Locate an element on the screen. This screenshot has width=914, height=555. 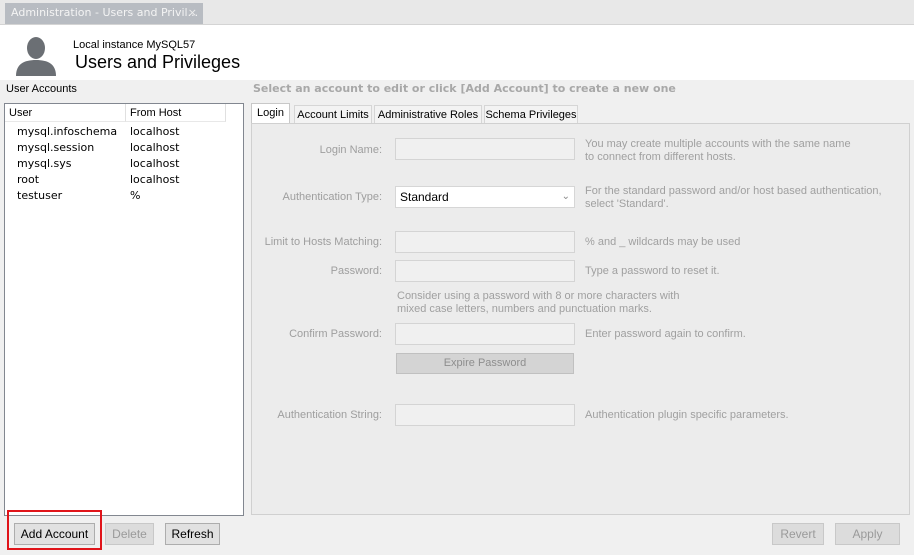
login-name-label: Login Name: is located at coordinates (350, 150).